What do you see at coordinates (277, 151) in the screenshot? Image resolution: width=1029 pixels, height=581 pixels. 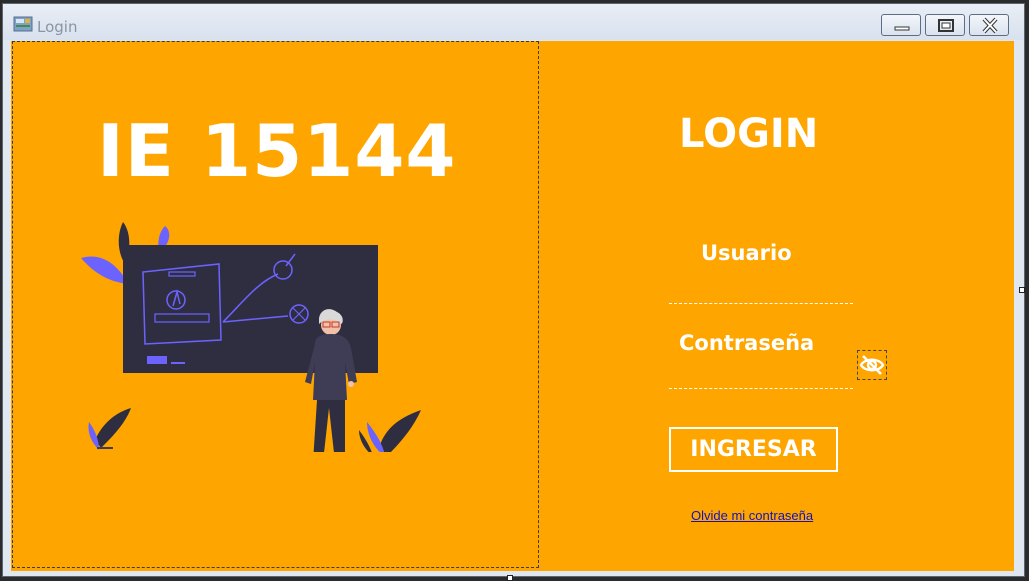 I see `brand-title: IE 15144` at bounding box center [277, 151].